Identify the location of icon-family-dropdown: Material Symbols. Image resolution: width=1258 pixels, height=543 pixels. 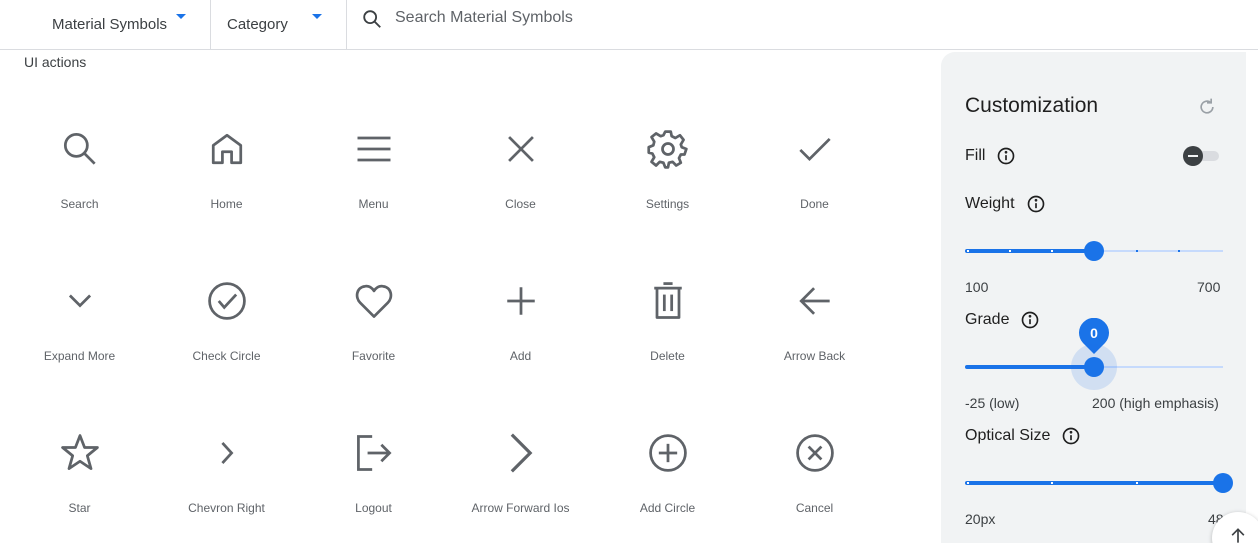
(131, 24).